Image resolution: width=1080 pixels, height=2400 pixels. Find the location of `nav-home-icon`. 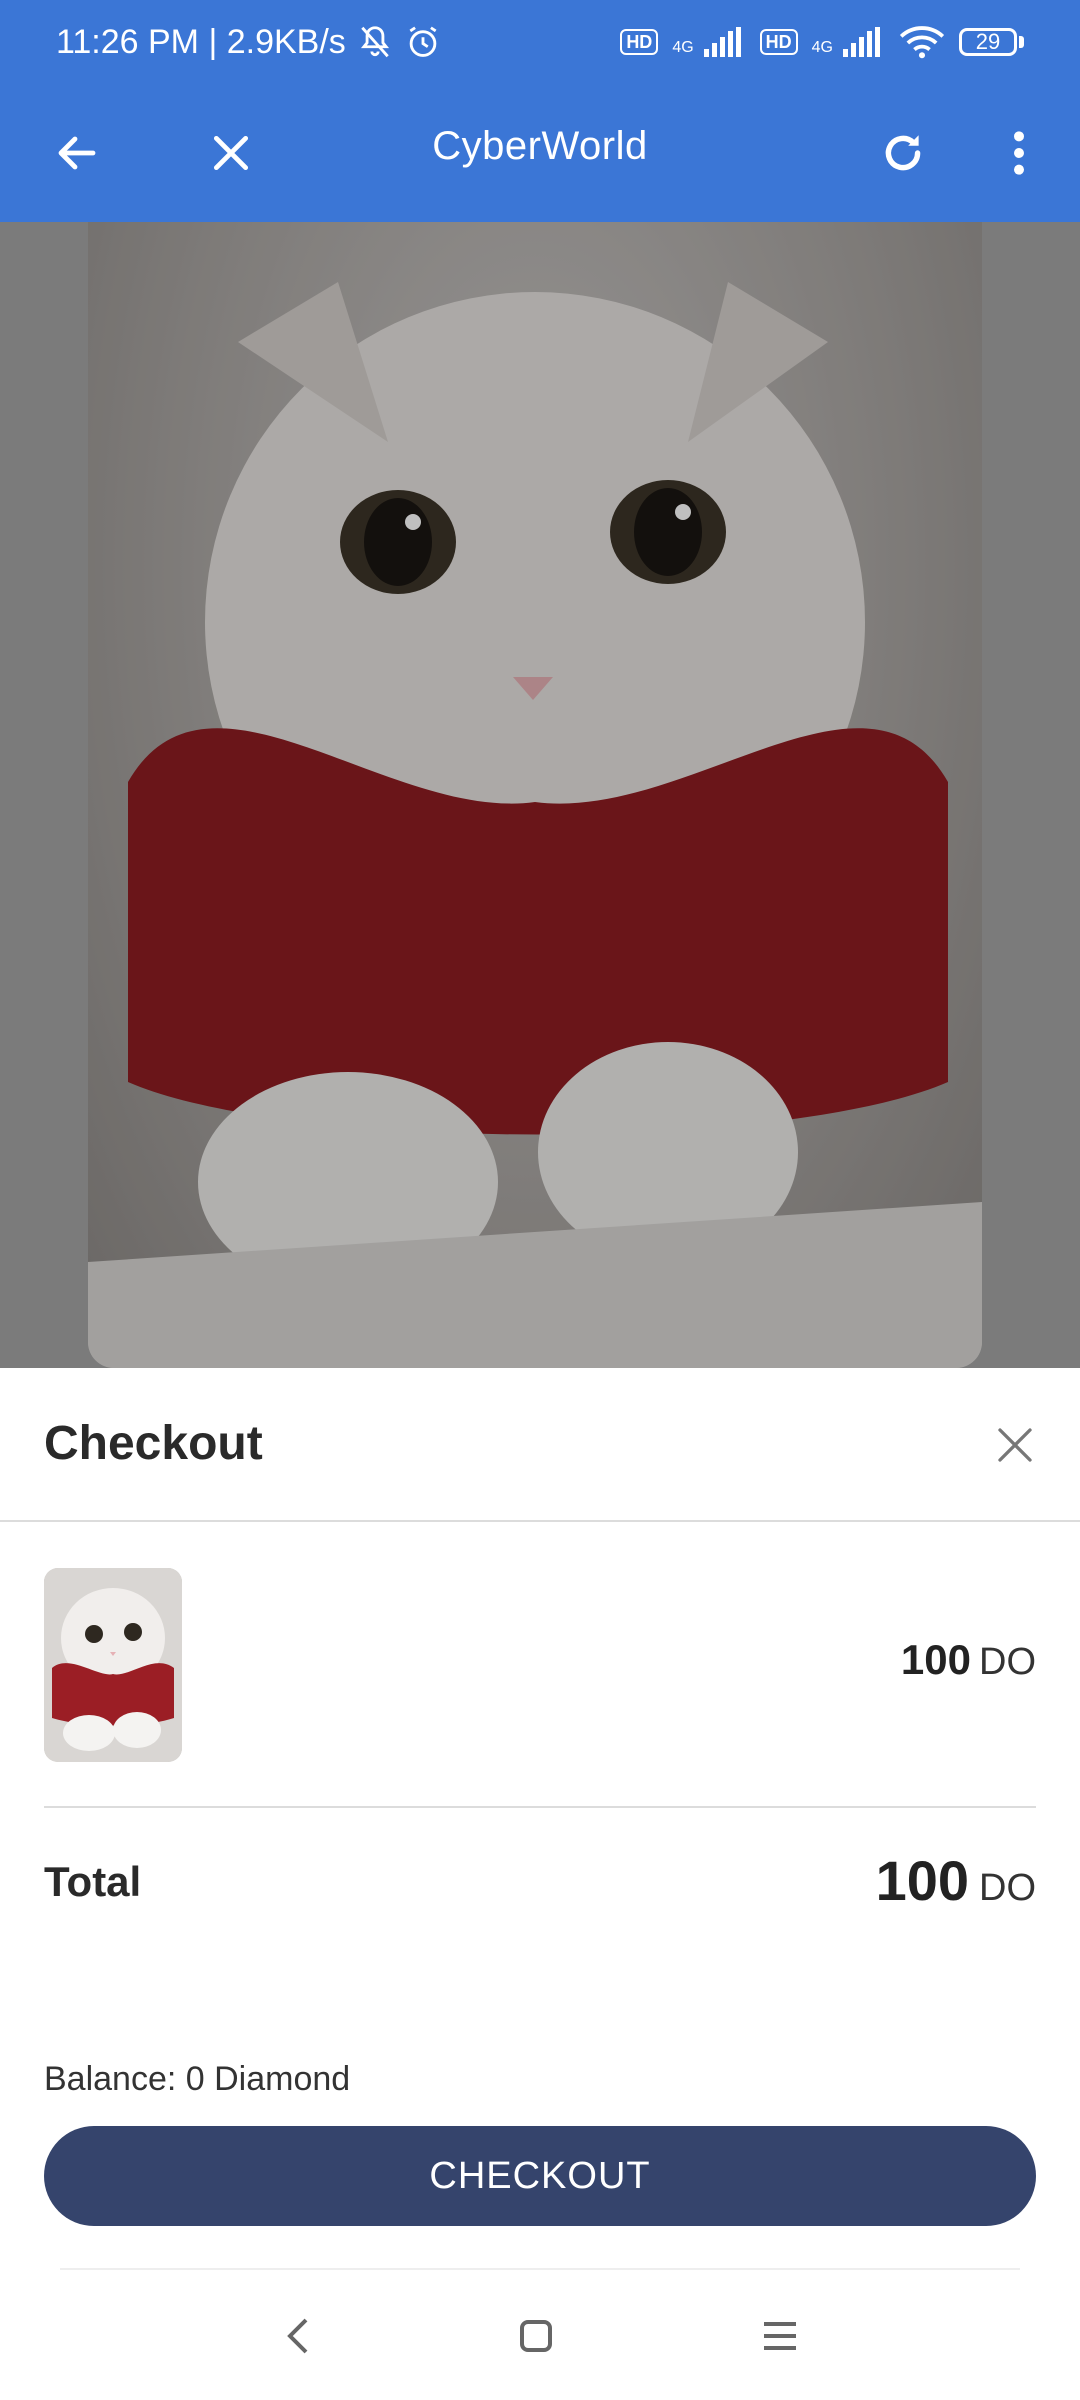

nav-home-icon is located at coordinates (536, 2336).